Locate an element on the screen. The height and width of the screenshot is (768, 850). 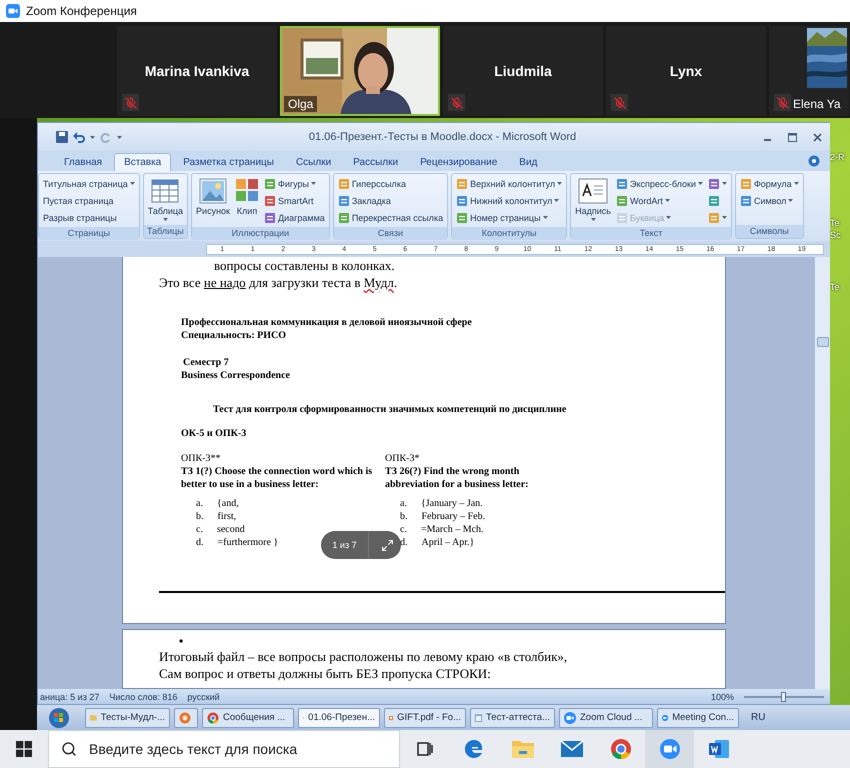
group-label: Иллюстрации is located at coordinates (260, 233).